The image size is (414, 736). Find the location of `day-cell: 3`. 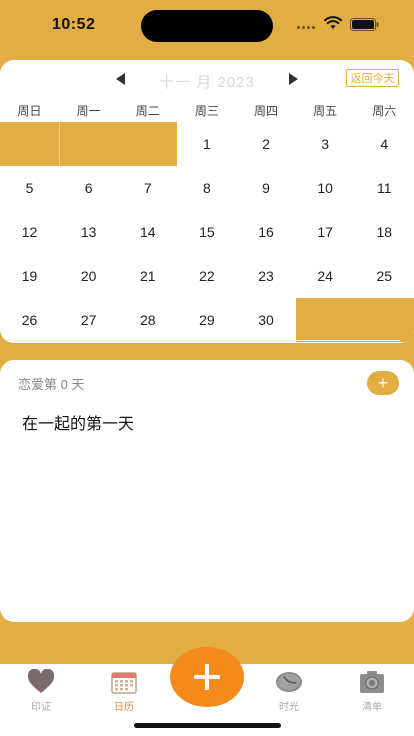

day-cell: 3 is located at coordinates (325, 144).